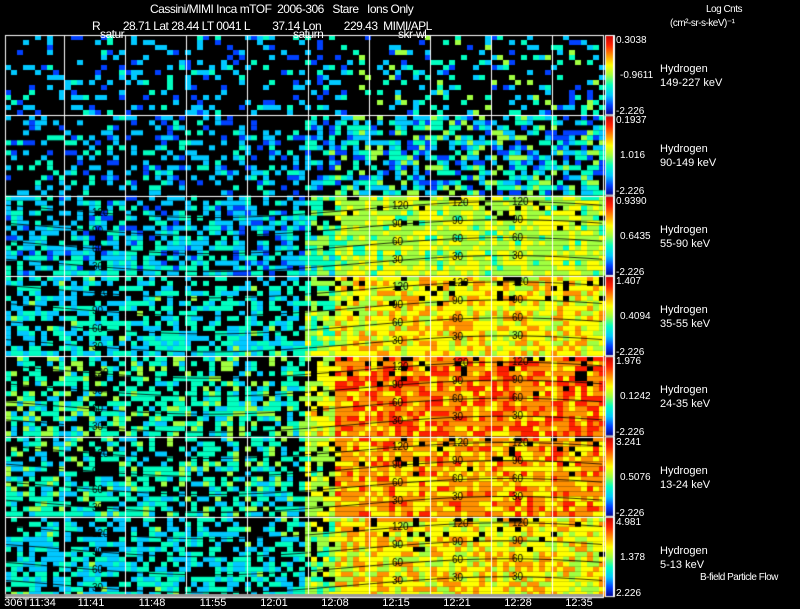 The image size is (800, 609). I want to click on panel-energy: 35-55 keV, so click(685, 323).